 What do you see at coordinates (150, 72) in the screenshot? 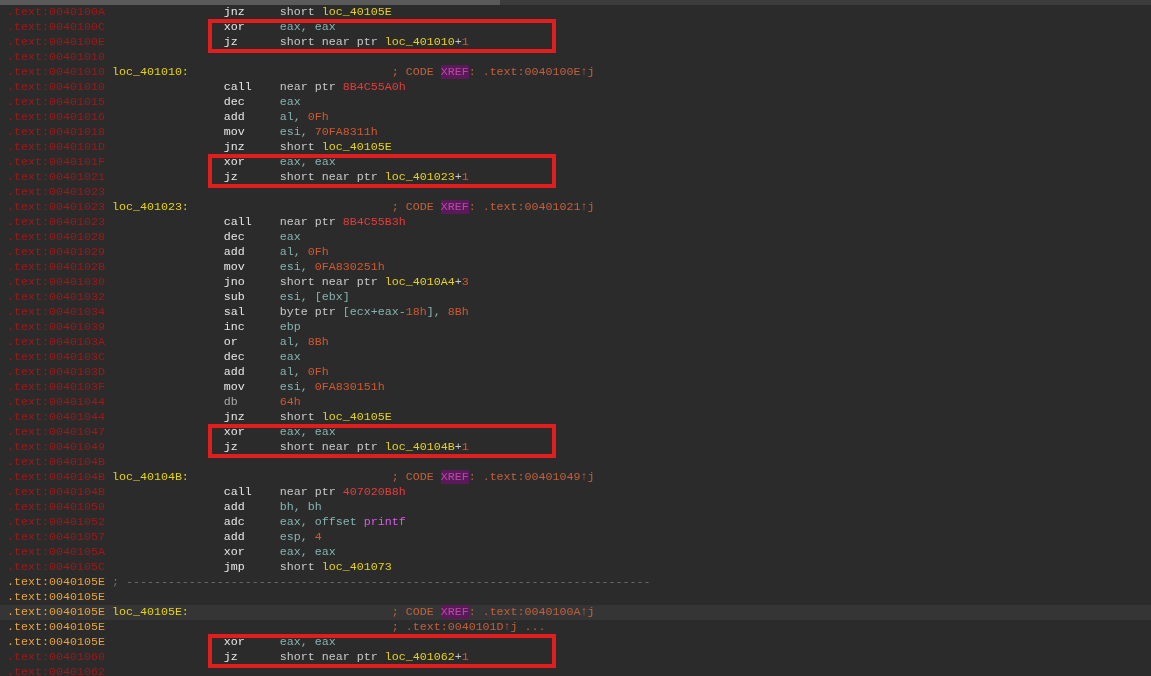
I see `code-label: loc_401010:` at bounding box center [150, 72].